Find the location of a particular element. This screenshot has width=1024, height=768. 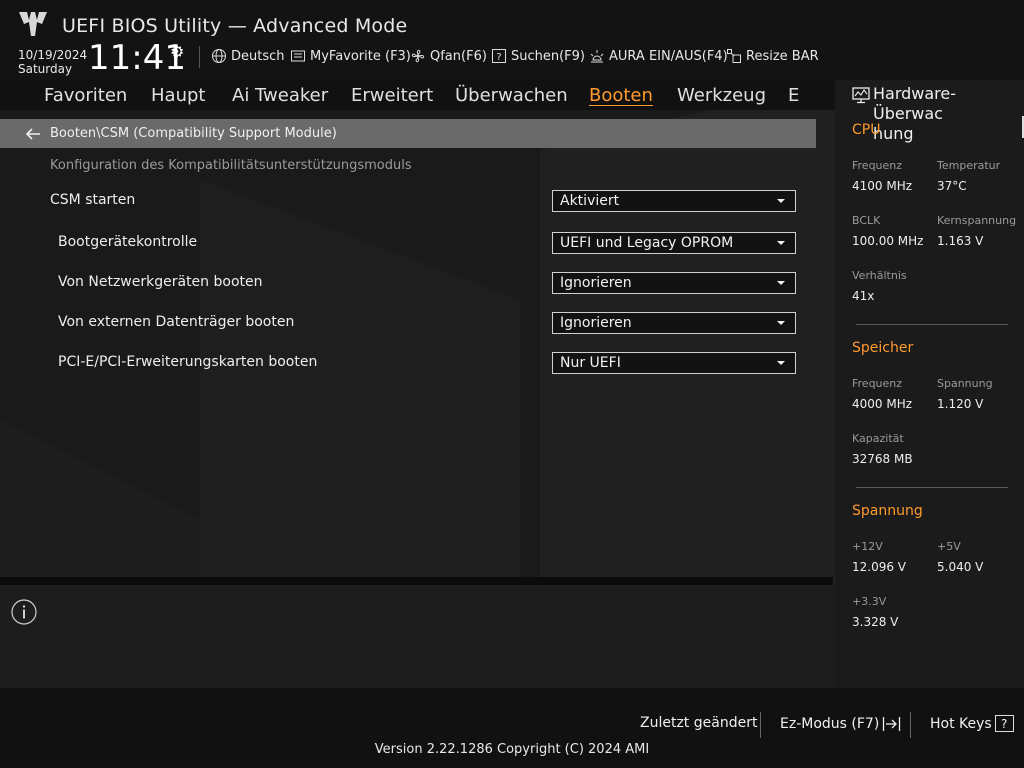

myfavorite-label: MyFavorite (F3) is located at coordinates (360, 56).